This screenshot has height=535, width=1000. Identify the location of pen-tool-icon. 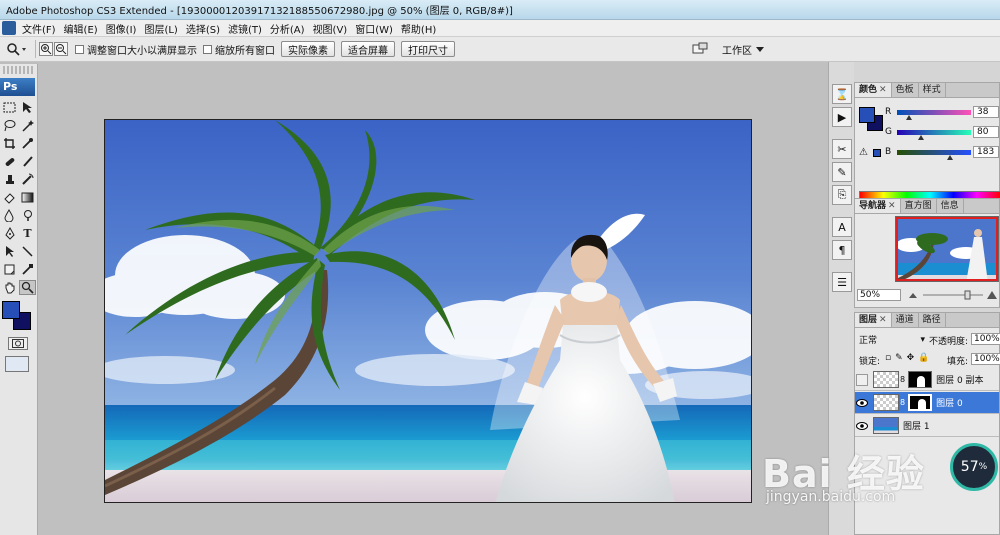
(9, 233).